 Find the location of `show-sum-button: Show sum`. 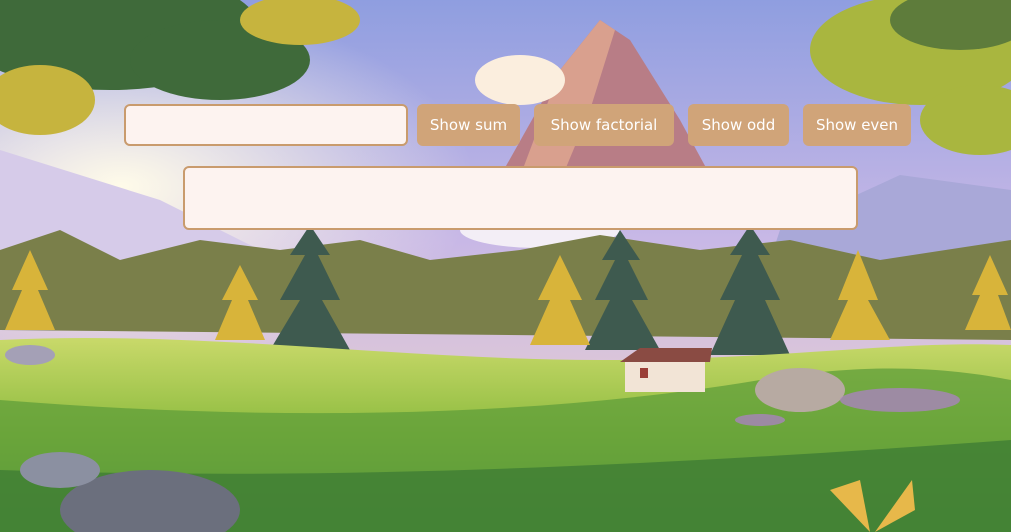

show-sum-button: Show sum is located at coordinates (468, 125).